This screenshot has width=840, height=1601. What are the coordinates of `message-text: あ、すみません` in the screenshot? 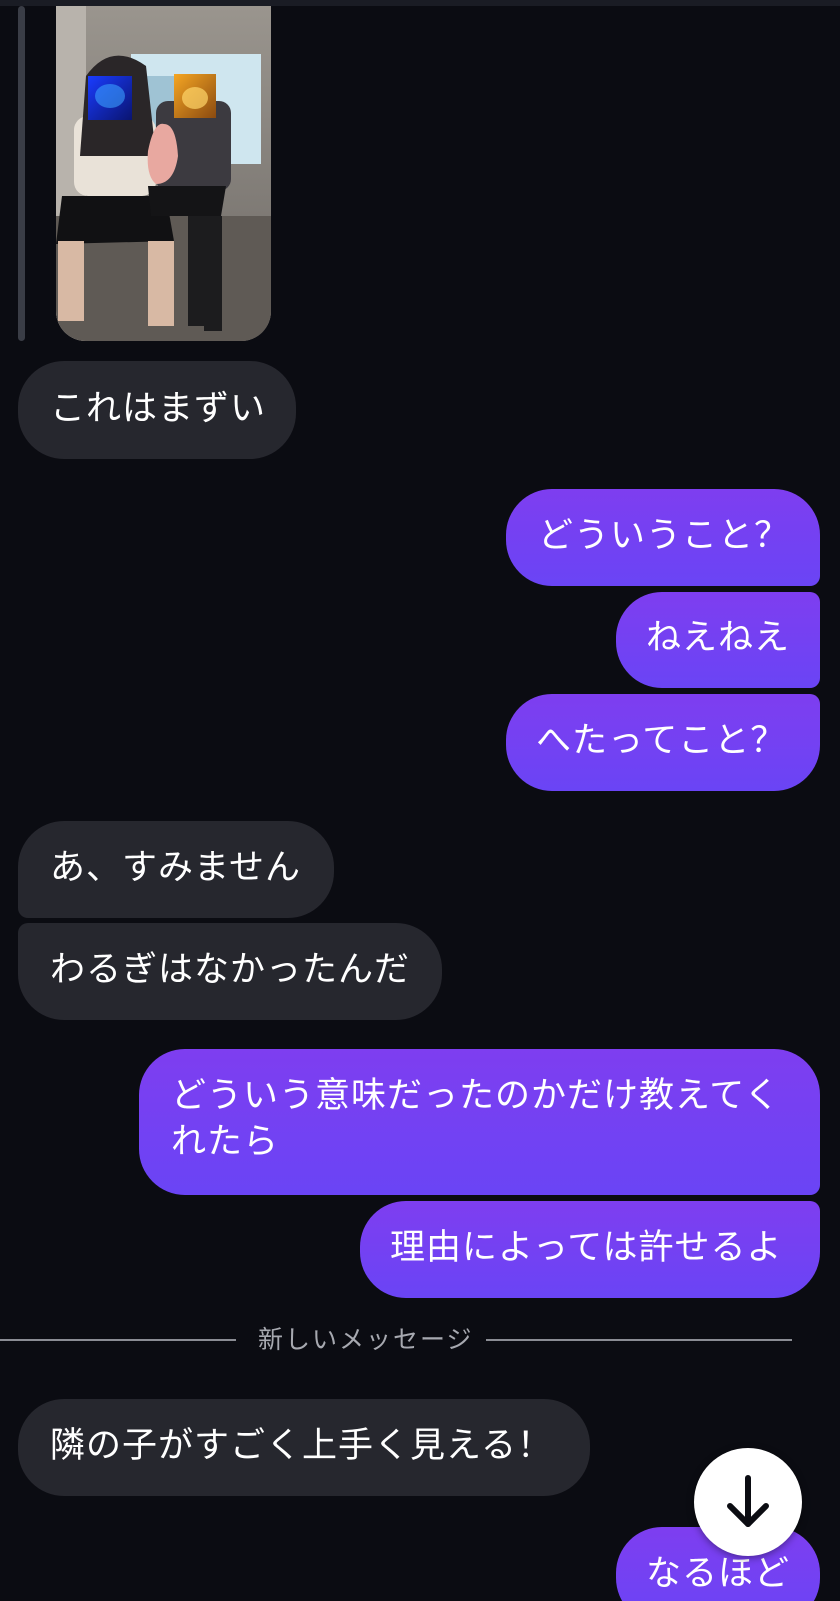 It's located at (175, 868).